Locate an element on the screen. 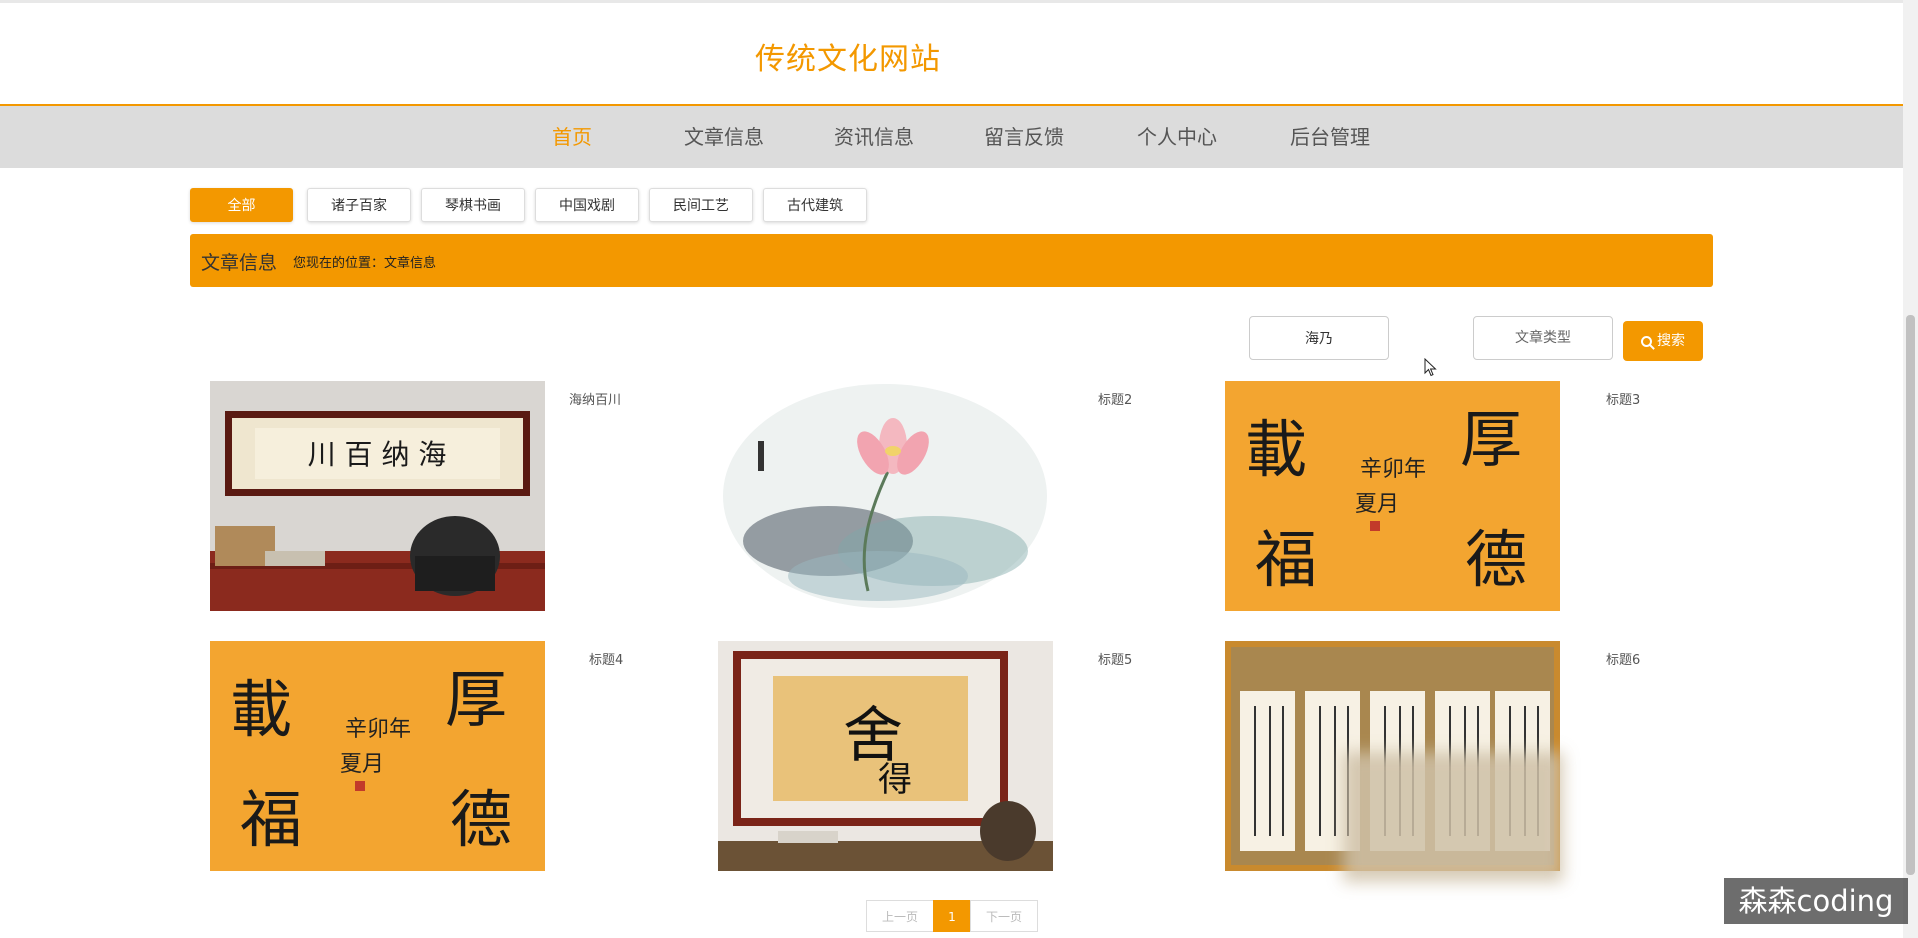 This screenshot has height=938, width=1918. framed-calligraphy-image: 舍 得 is located at coordinates (885, 756).